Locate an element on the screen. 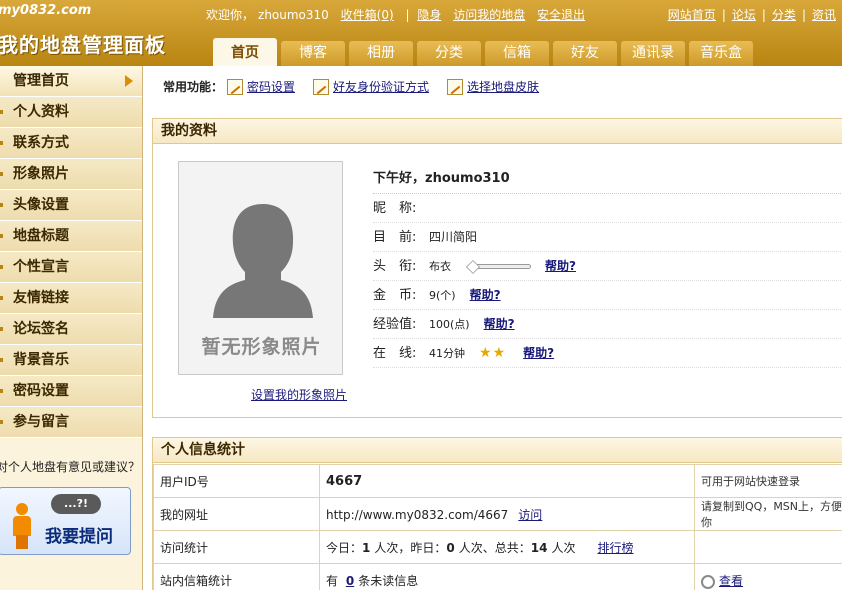  today-label: 今日： is located at coordinates (344, 547).